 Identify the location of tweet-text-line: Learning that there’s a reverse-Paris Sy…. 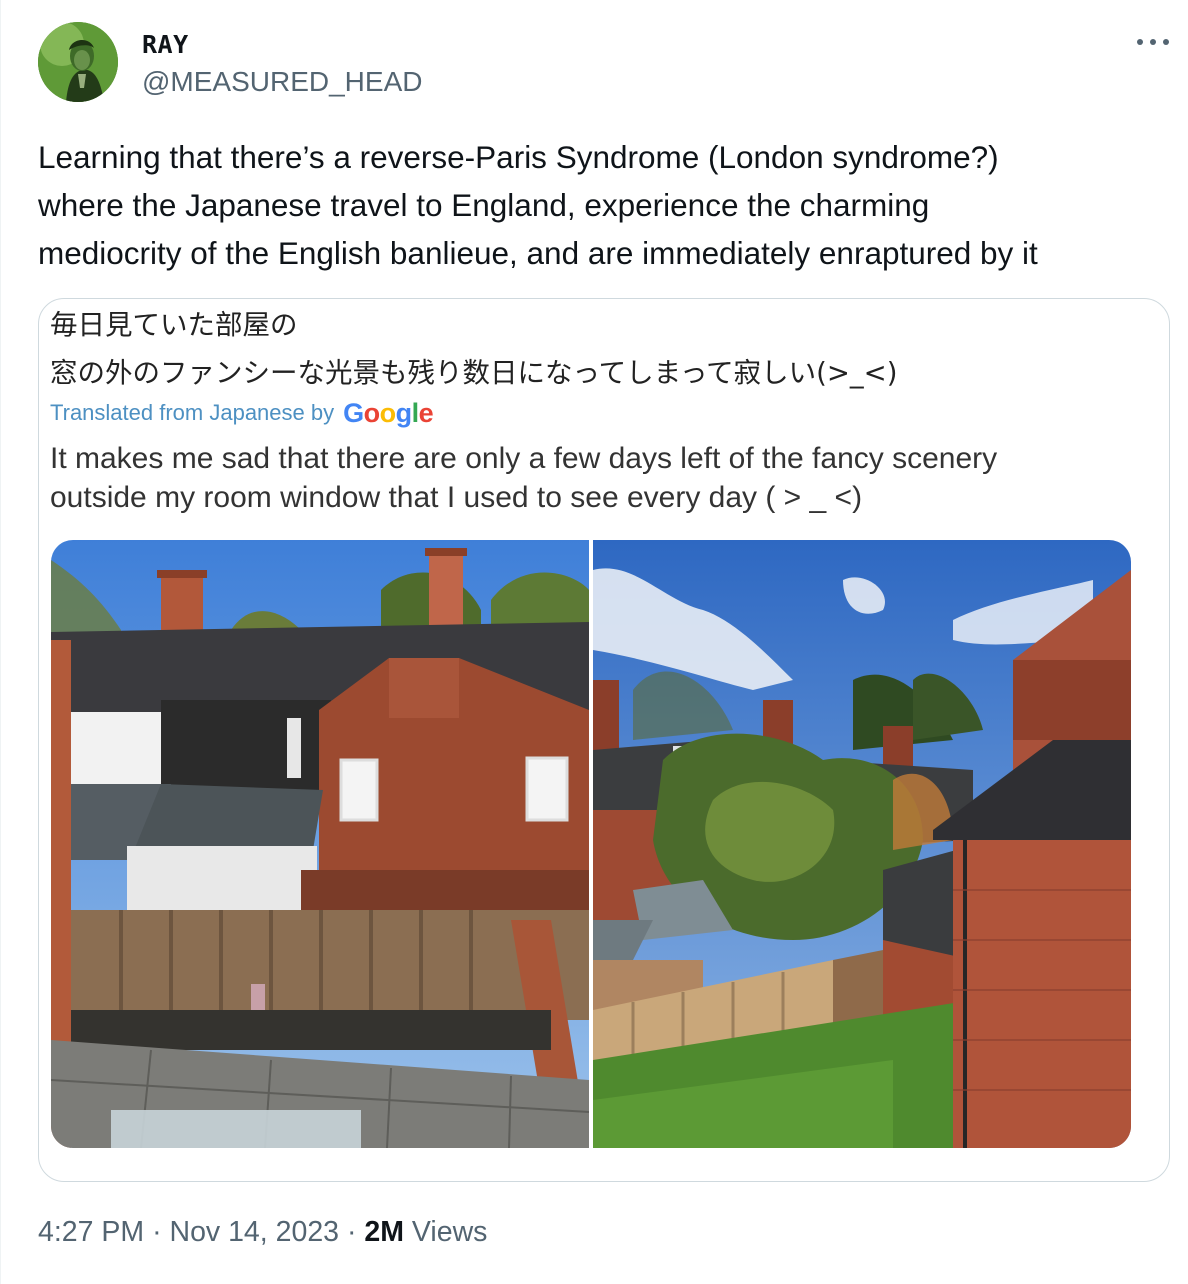
(518, 157).